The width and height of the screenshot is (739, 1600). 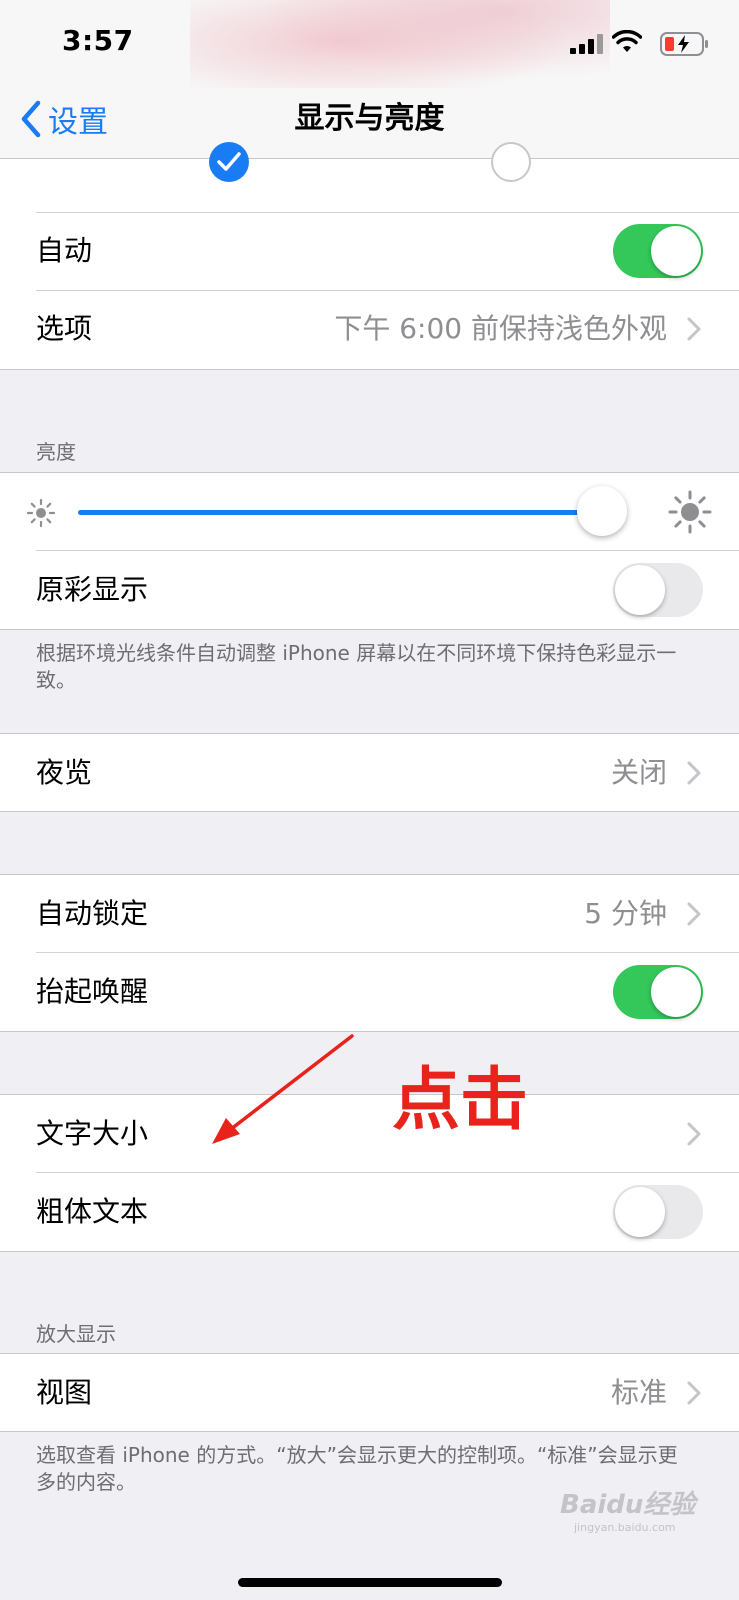 What do you see at coordinates (64, 772) in the screenshot?
I see `night-shift-label: 夜览` at bounding box center [64, 772].